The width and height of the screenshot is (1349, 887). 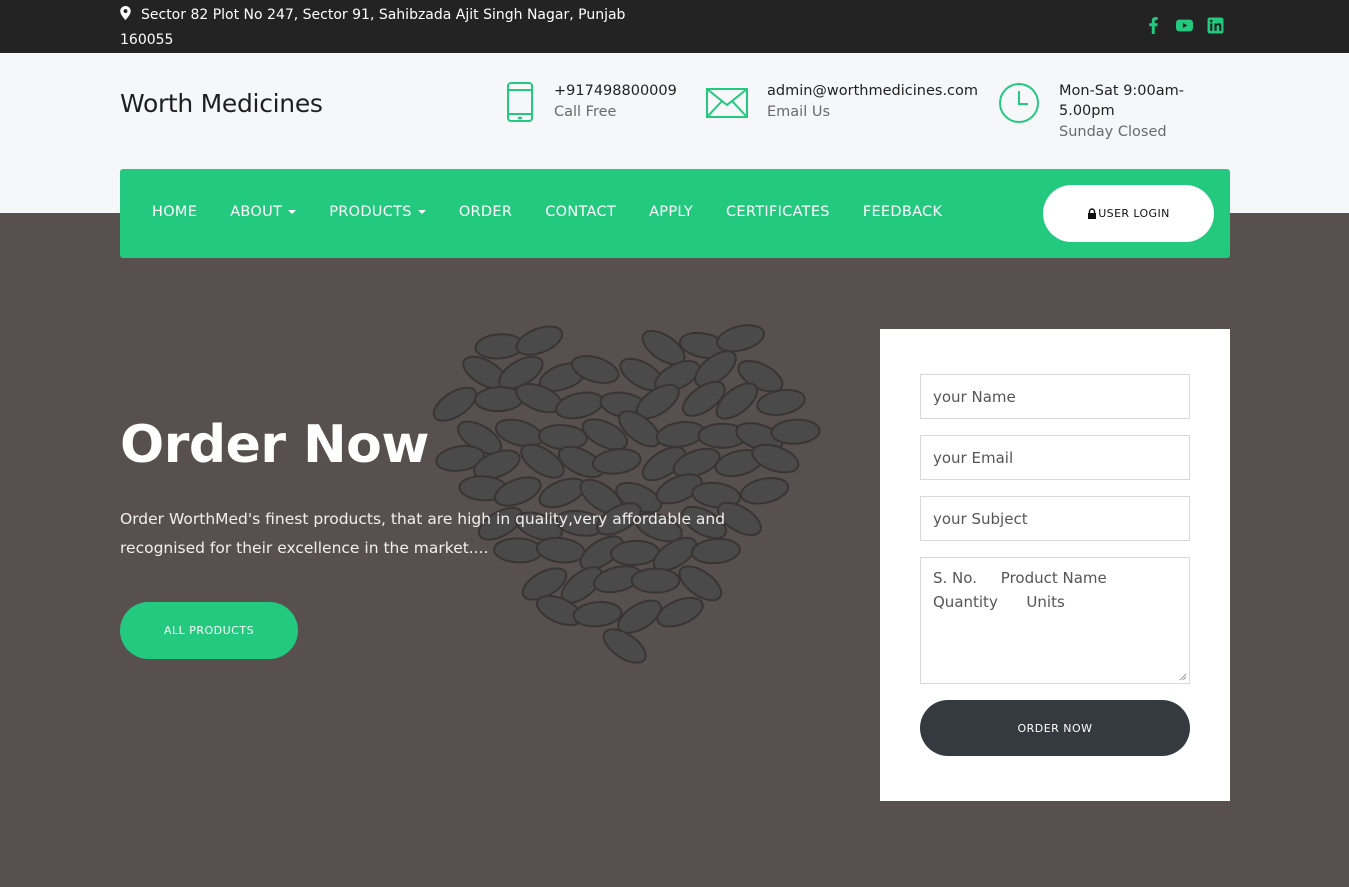 I want to click on lock-icon, so click(x=1092, y=213).